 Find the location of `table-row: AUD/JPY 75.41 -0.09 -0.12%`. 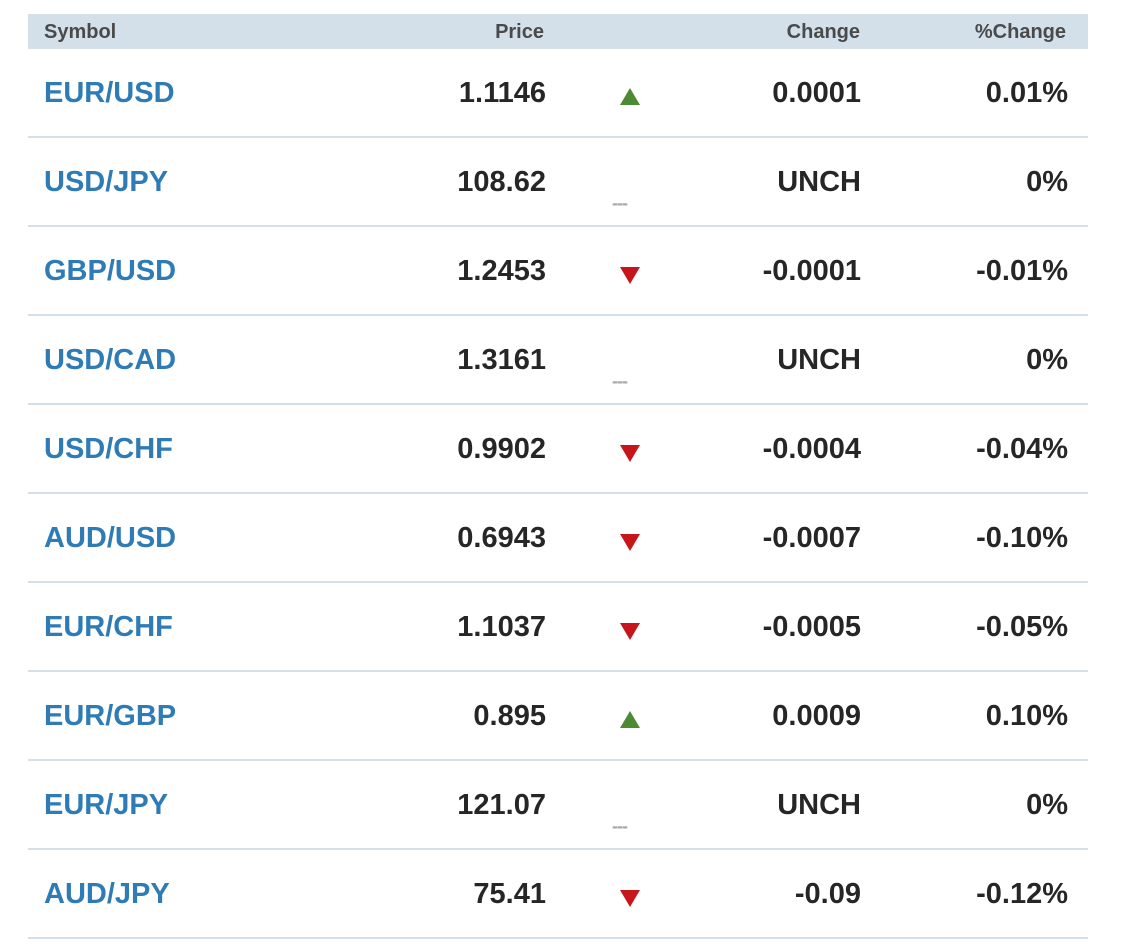

table-row: AUD/JPY 75.41 -0.09 -0.12% is located at coordinates (558, 894).